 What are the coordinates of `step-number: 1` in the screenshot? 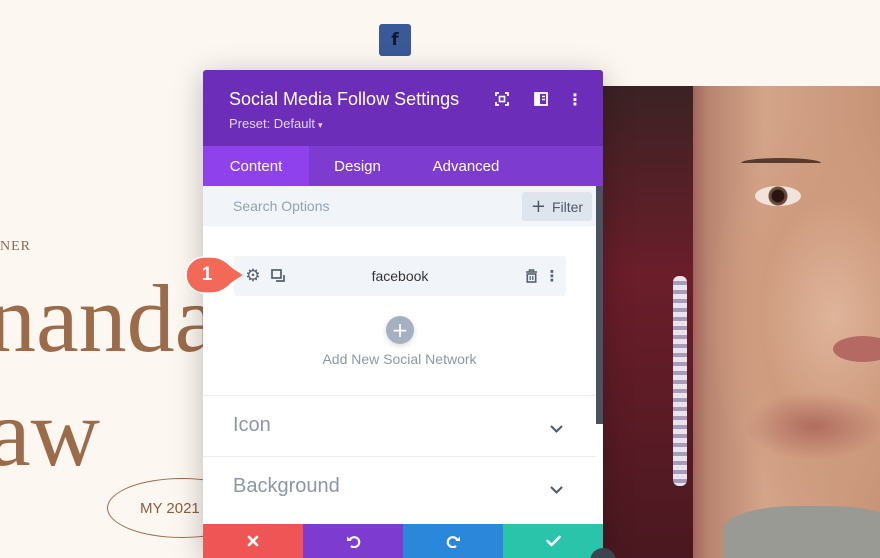 It's located at (207, 274).